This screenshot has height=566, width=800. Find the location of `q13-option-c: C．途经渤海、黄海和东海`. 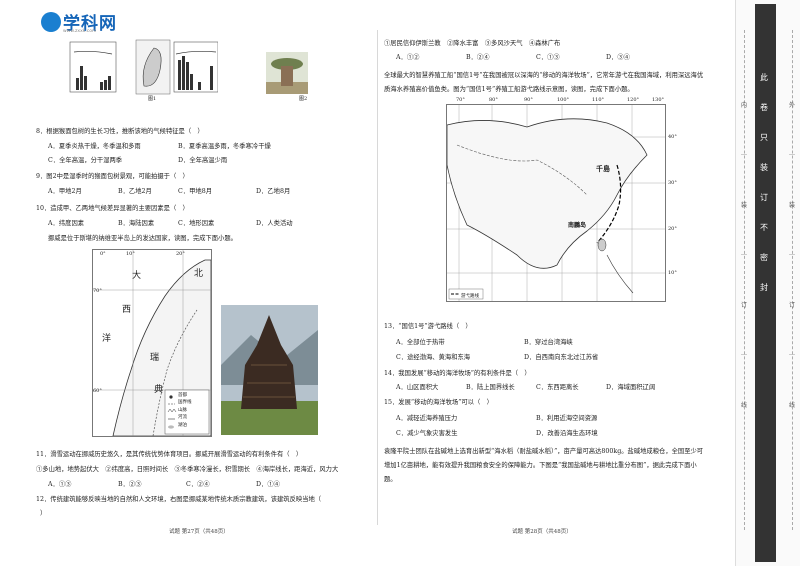

q13-option-c: C．途经渤海、黄海和东海 is located at coordinates (433, 357).